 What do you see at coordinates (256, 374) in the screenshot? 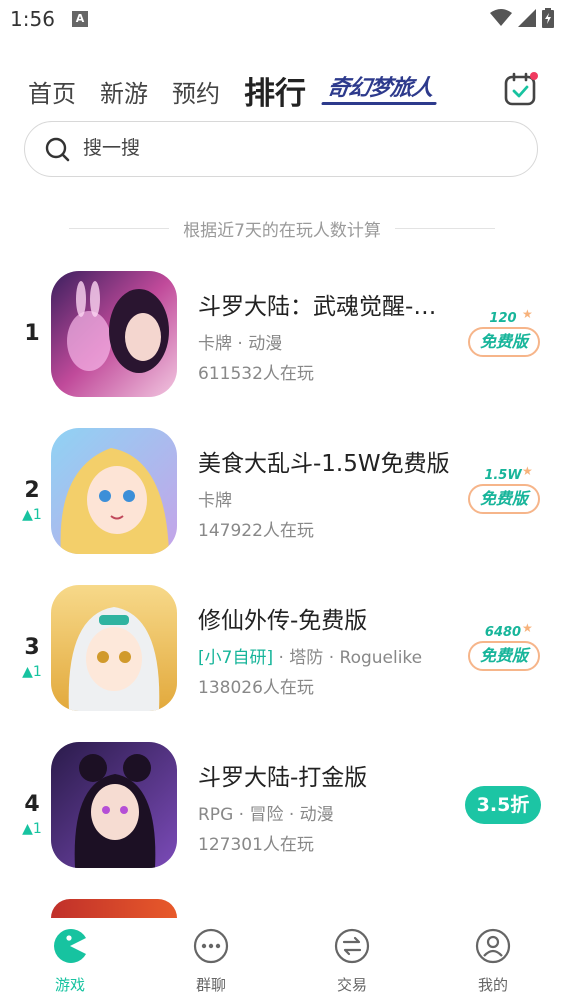
I see `players-count: 611532人在玩` at bounding box center [256, 374].